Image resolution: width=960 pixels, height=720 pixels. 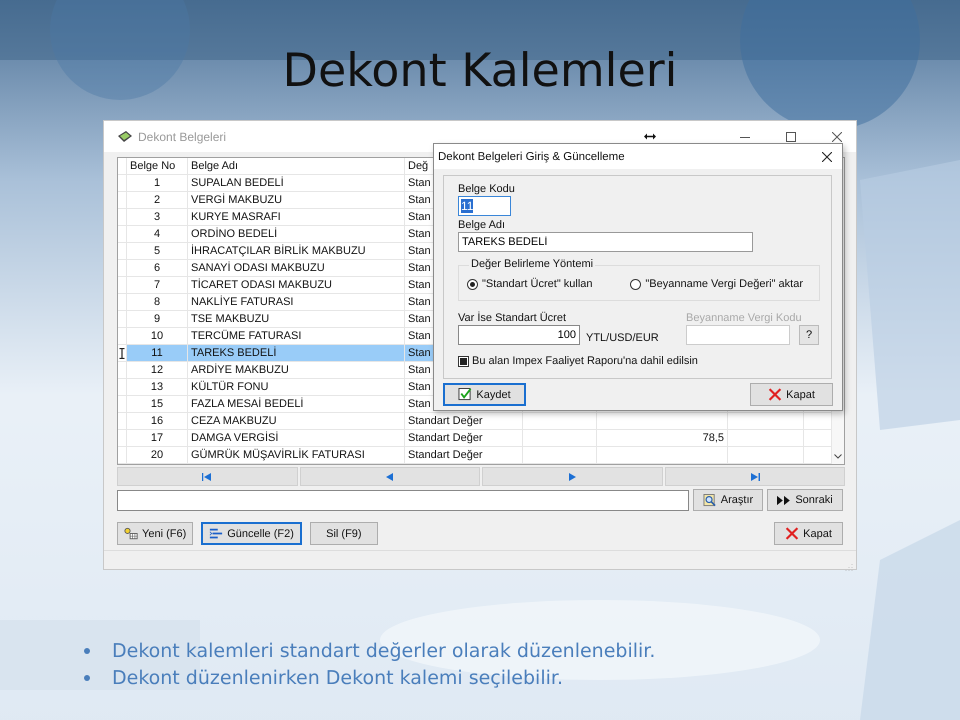 What do you see at coordinates (622, 337) in the screenshot?
I see `currency-label: YTL/USD/EUR` at bounding box center [622, 337].